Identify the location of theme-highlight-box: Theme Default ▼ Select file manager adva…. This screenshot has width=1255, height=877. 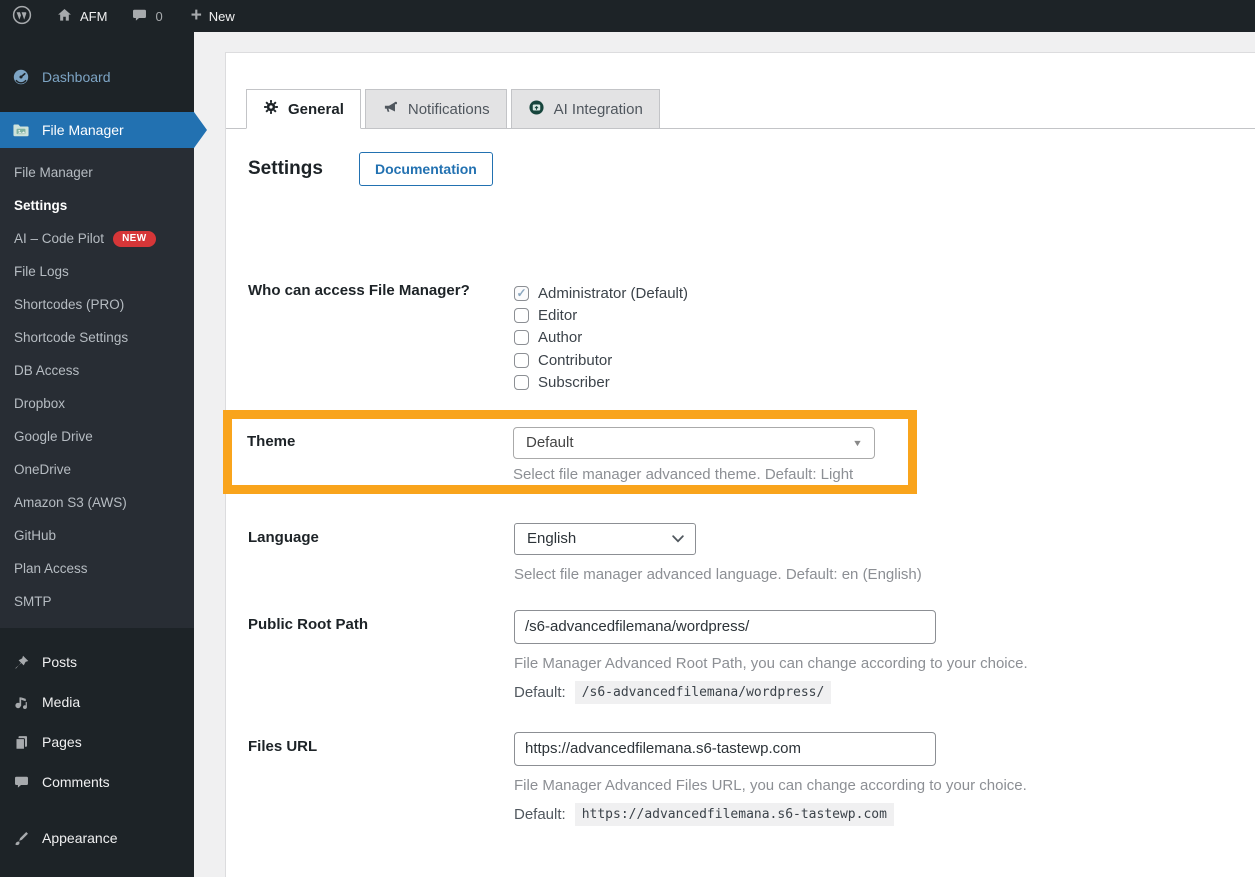
(570, 451).